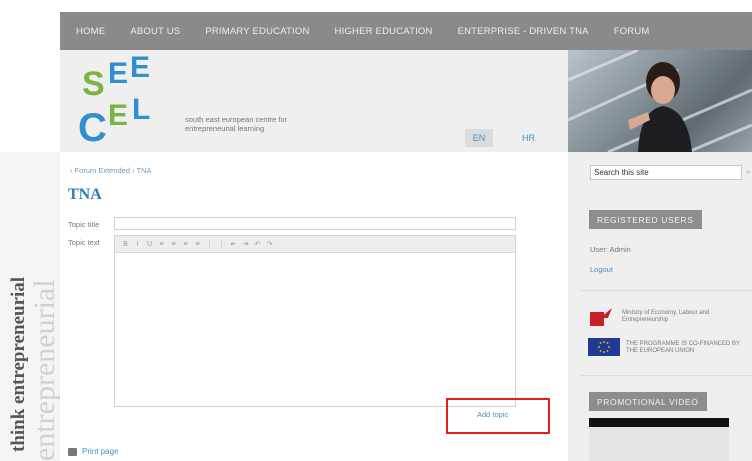 This screenshot has height=461, width=752. What do you see at coordinates (93, 84) in the screenshot?
I see `svg-text: S` at bounding box center [93, 84].